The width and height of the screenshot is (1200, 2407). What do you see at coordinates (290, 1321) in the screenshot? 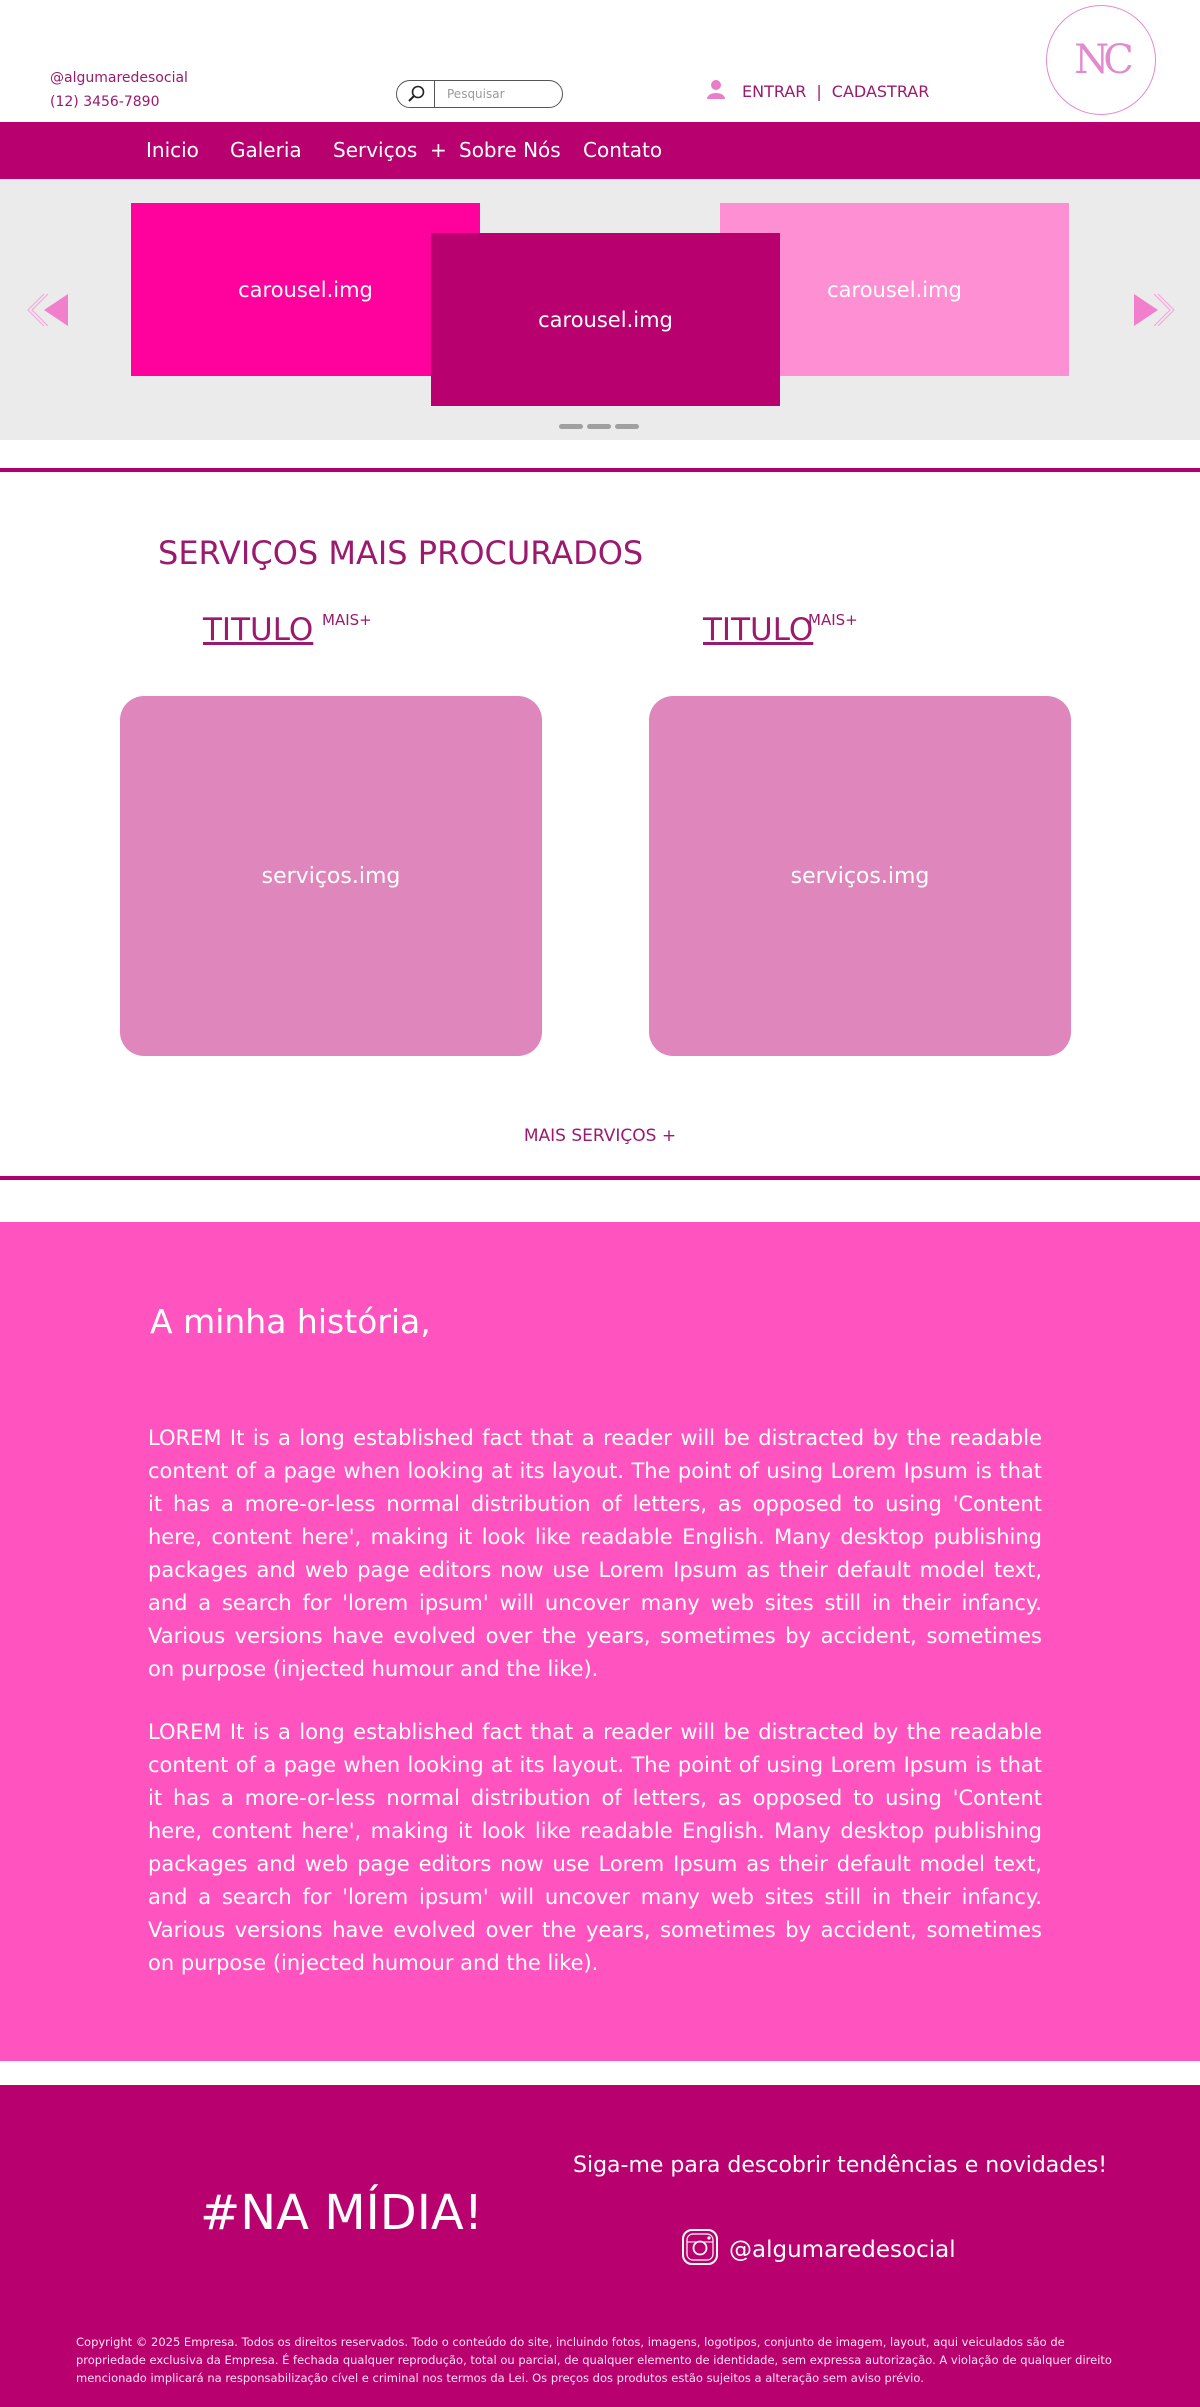
I see `story-title: A minha história,` at bounding box center [290, 1321].